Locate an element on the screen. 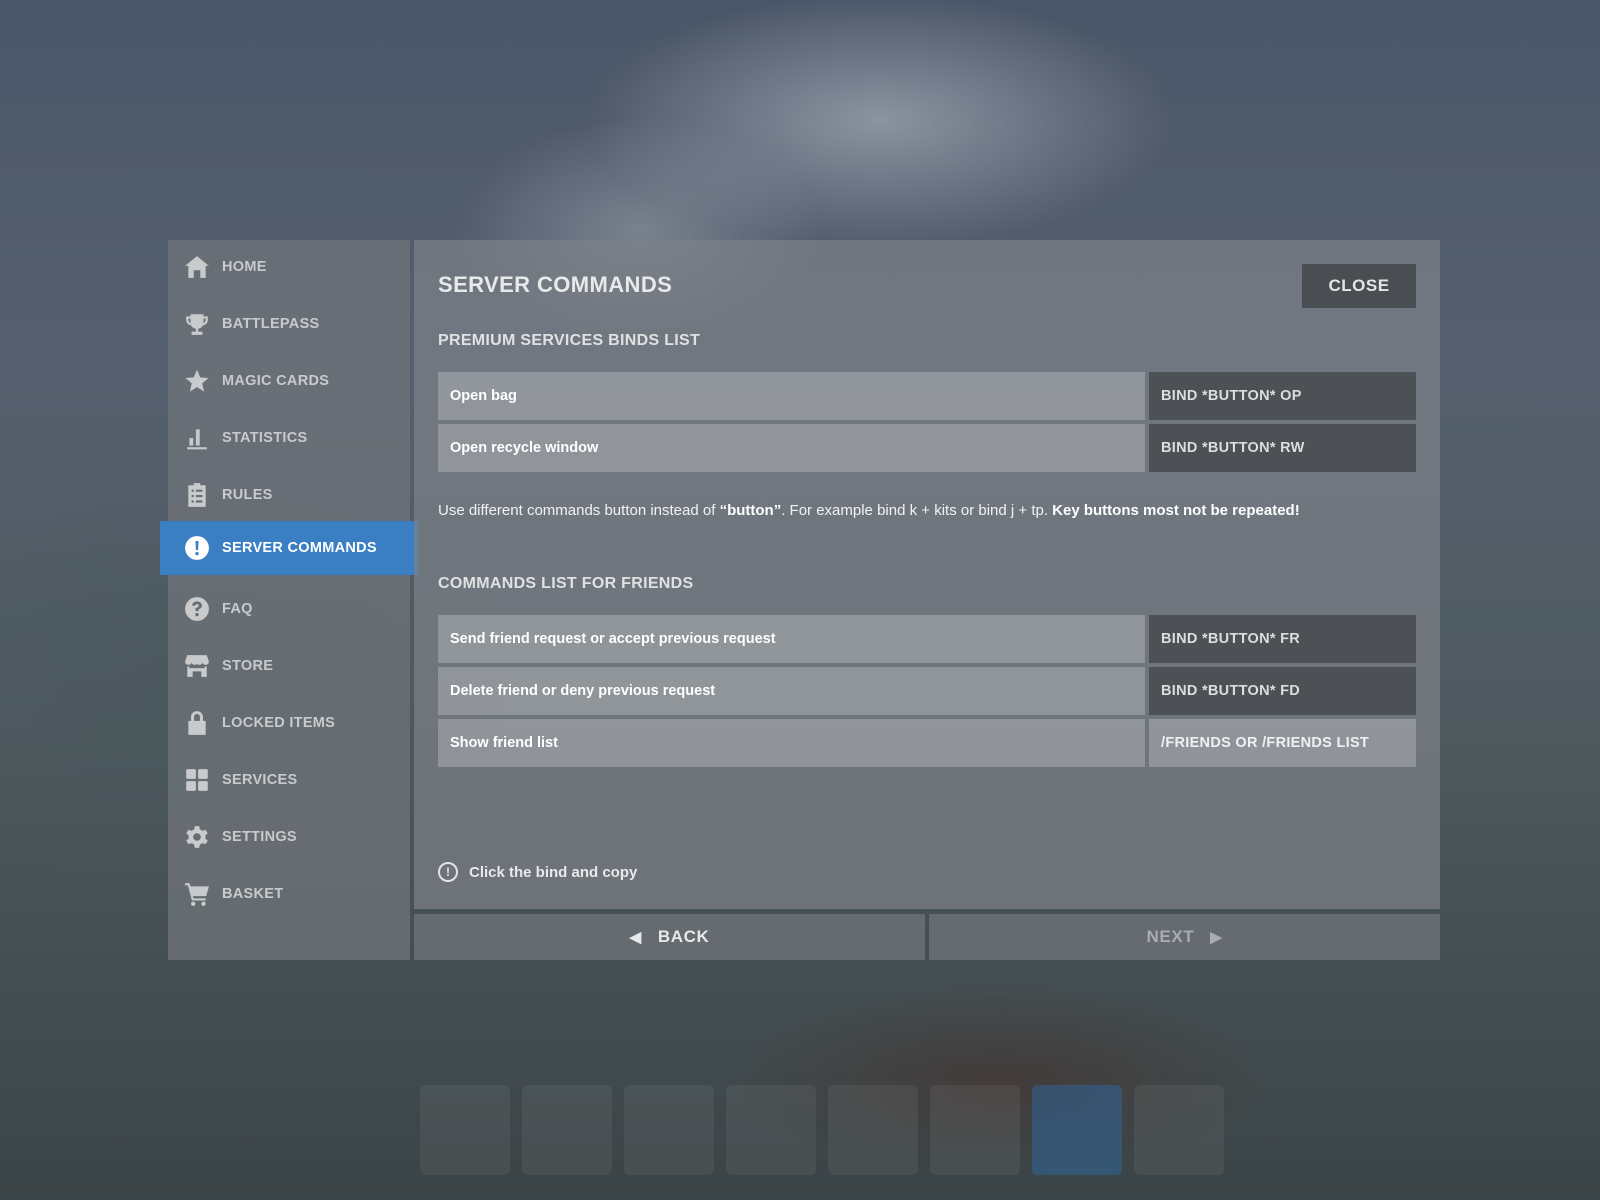 The image size is (1600, 1200). note-warning: Key buttons most not be repeated! is located at coordinates (1176, 510).